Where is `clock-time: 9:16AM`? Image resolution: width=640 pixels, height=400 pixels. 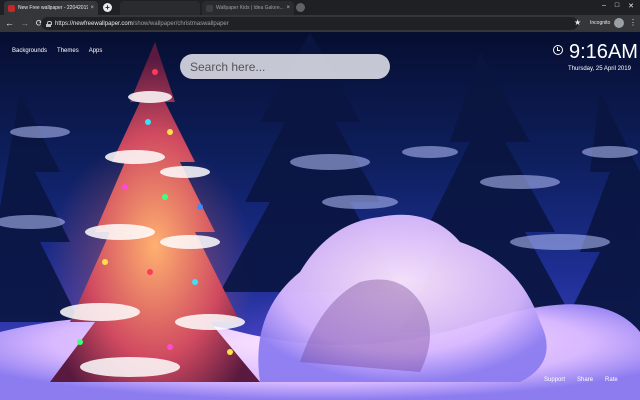
clock-time: 9:16AM is located at coordinates (603, 52).